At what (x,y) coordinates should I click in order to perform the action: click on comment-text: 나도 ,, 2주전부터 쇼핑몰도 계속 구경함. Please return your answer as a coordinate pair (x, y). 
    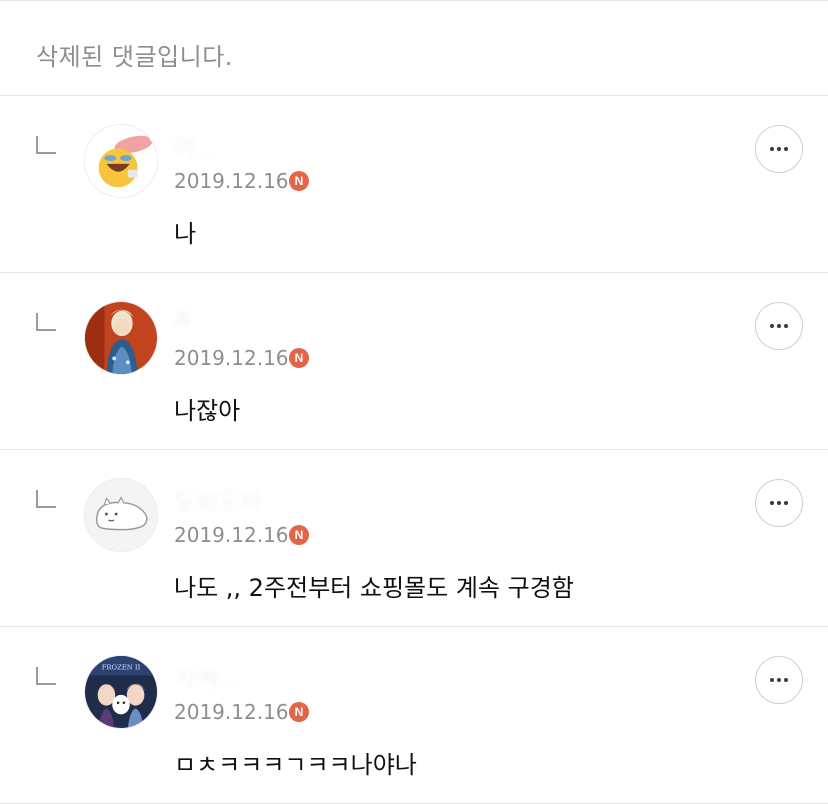
    Looking at the image, I should click on (374, 588).